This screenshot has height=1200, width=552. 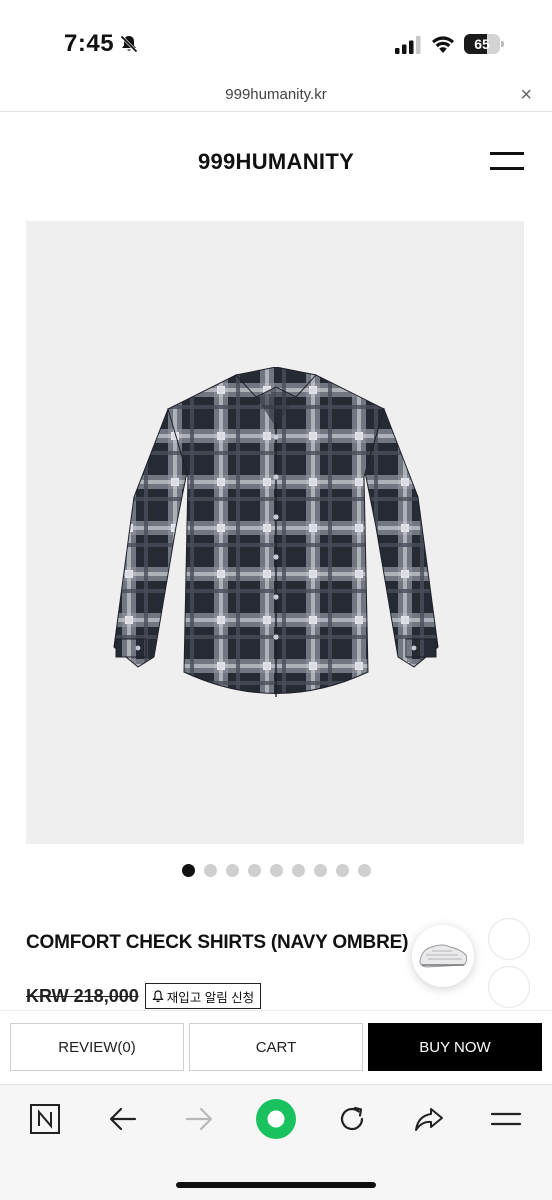 What do you see at coordinates (507, 162) in the screenshot?
I see `hamburger-menu-icon` at bounding box center [507, 162].